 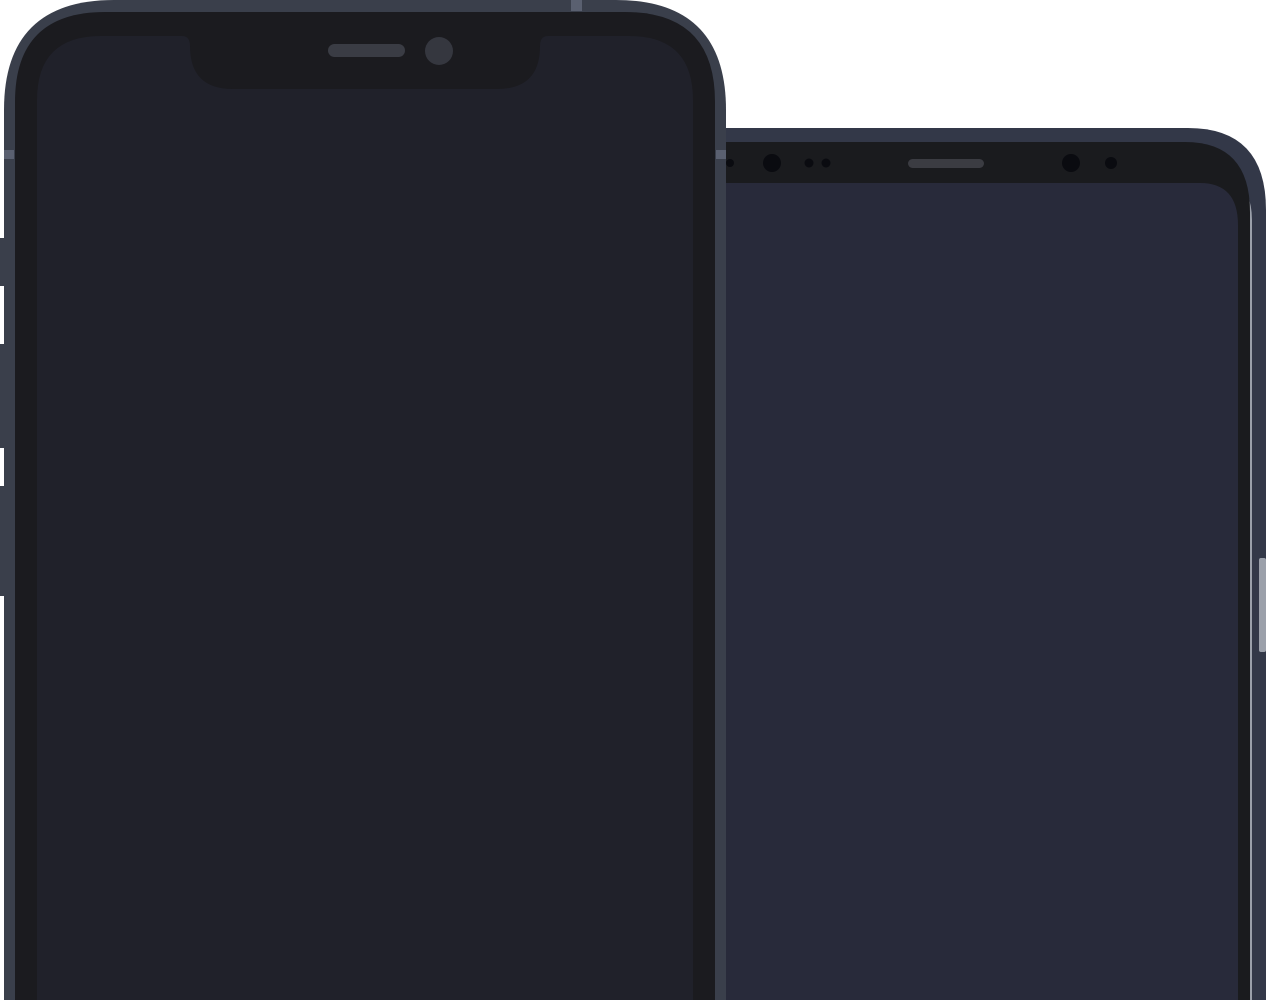 What do you see at coordinates (1111, 163) in the screenshot?
I see `android-proximity-sensor-icon` at bounding box center [1111, 163].